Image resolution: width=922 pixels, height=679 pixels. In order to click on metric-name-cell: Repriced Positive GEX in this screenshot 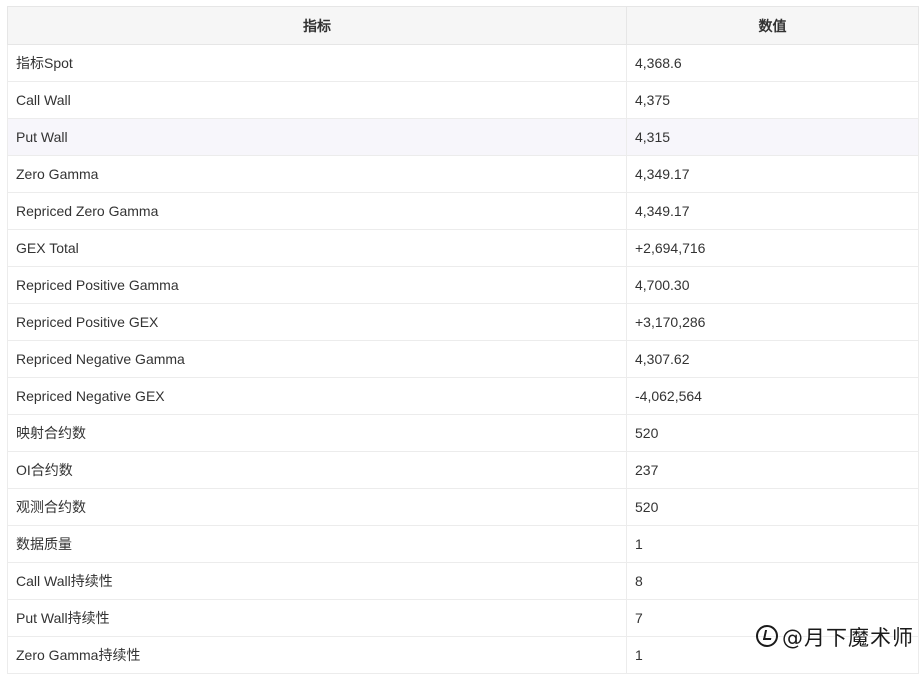, I will do `click(317, 322)`.